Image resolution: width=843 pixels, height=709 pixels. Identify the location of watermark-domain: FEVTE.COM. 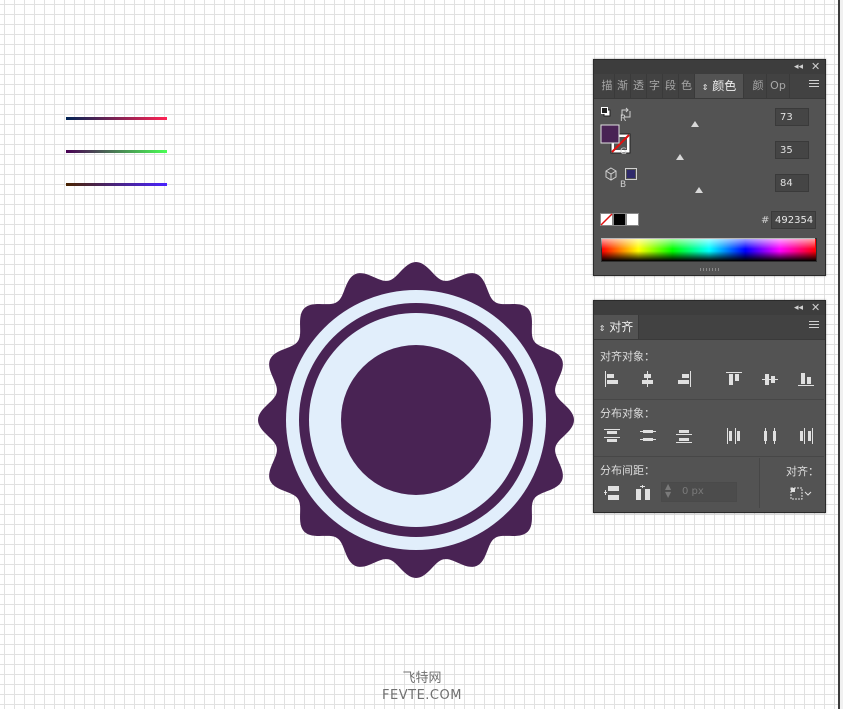
(422, 695).